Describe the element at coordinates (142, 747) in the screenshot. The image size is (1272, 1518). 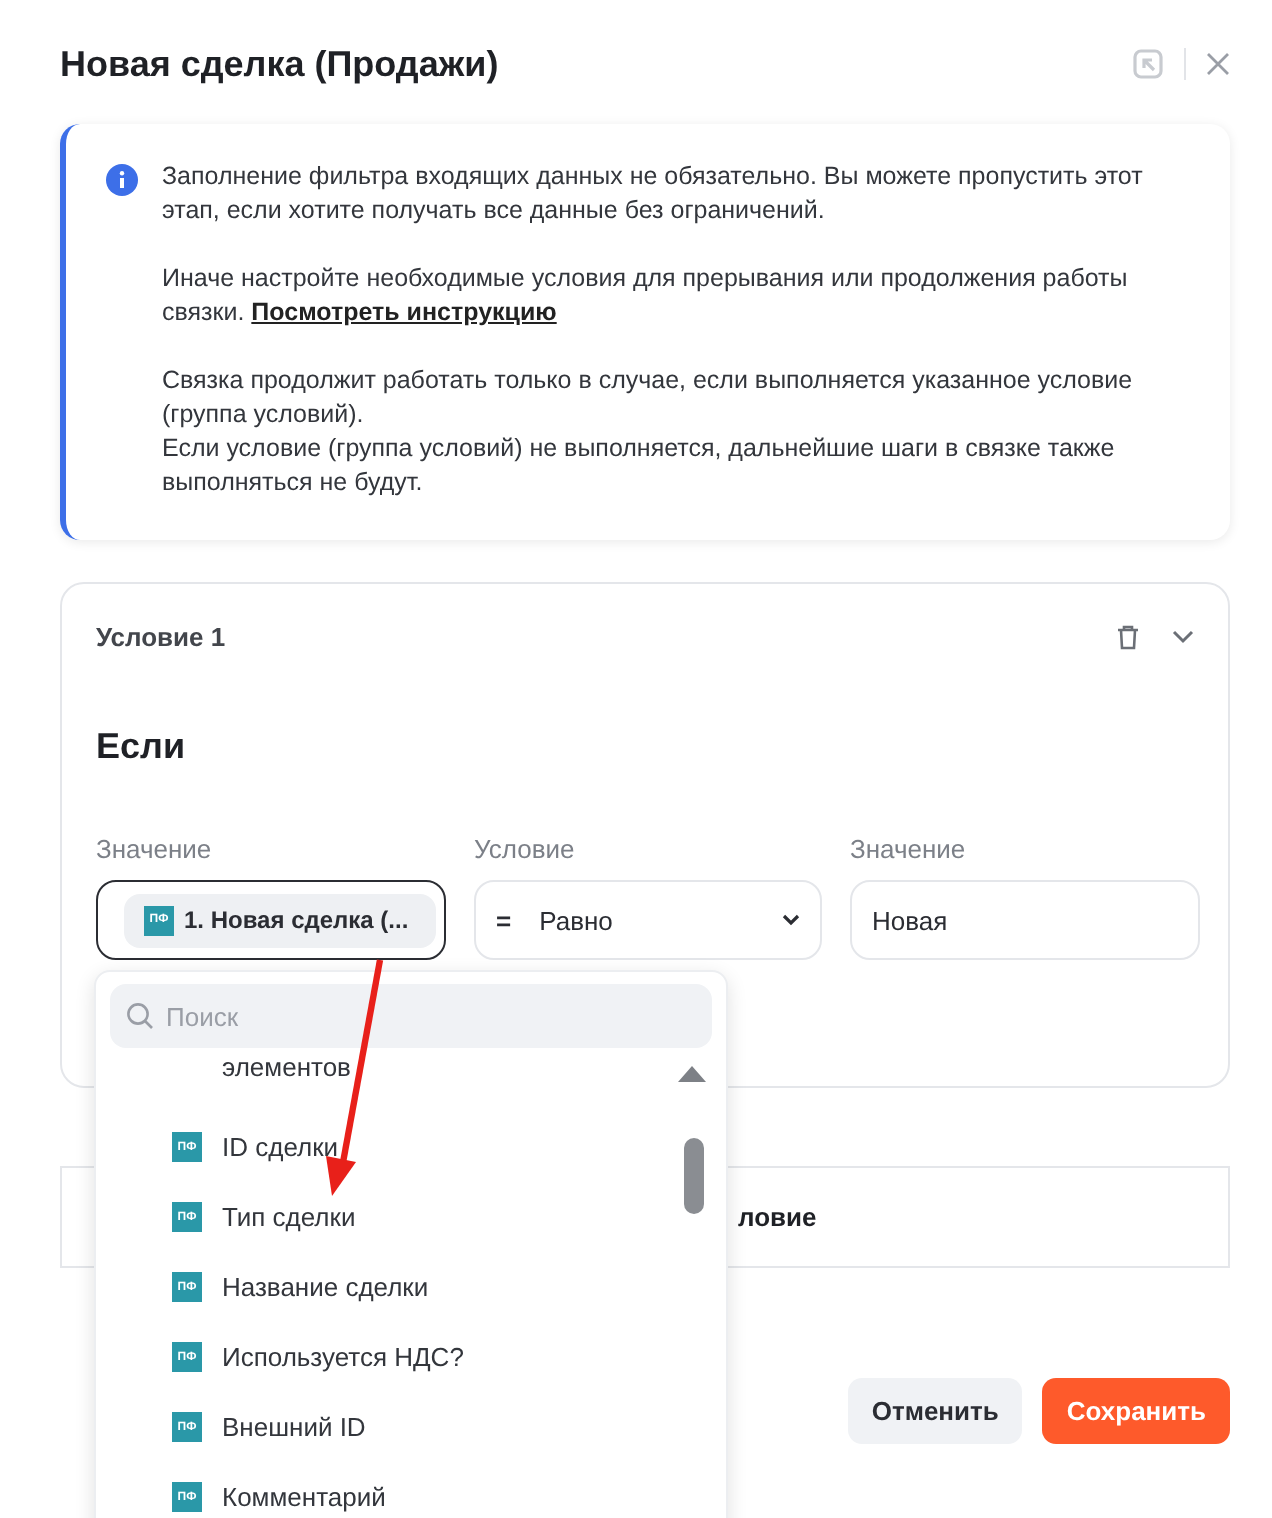
I see `if-heading: Если` at that location.